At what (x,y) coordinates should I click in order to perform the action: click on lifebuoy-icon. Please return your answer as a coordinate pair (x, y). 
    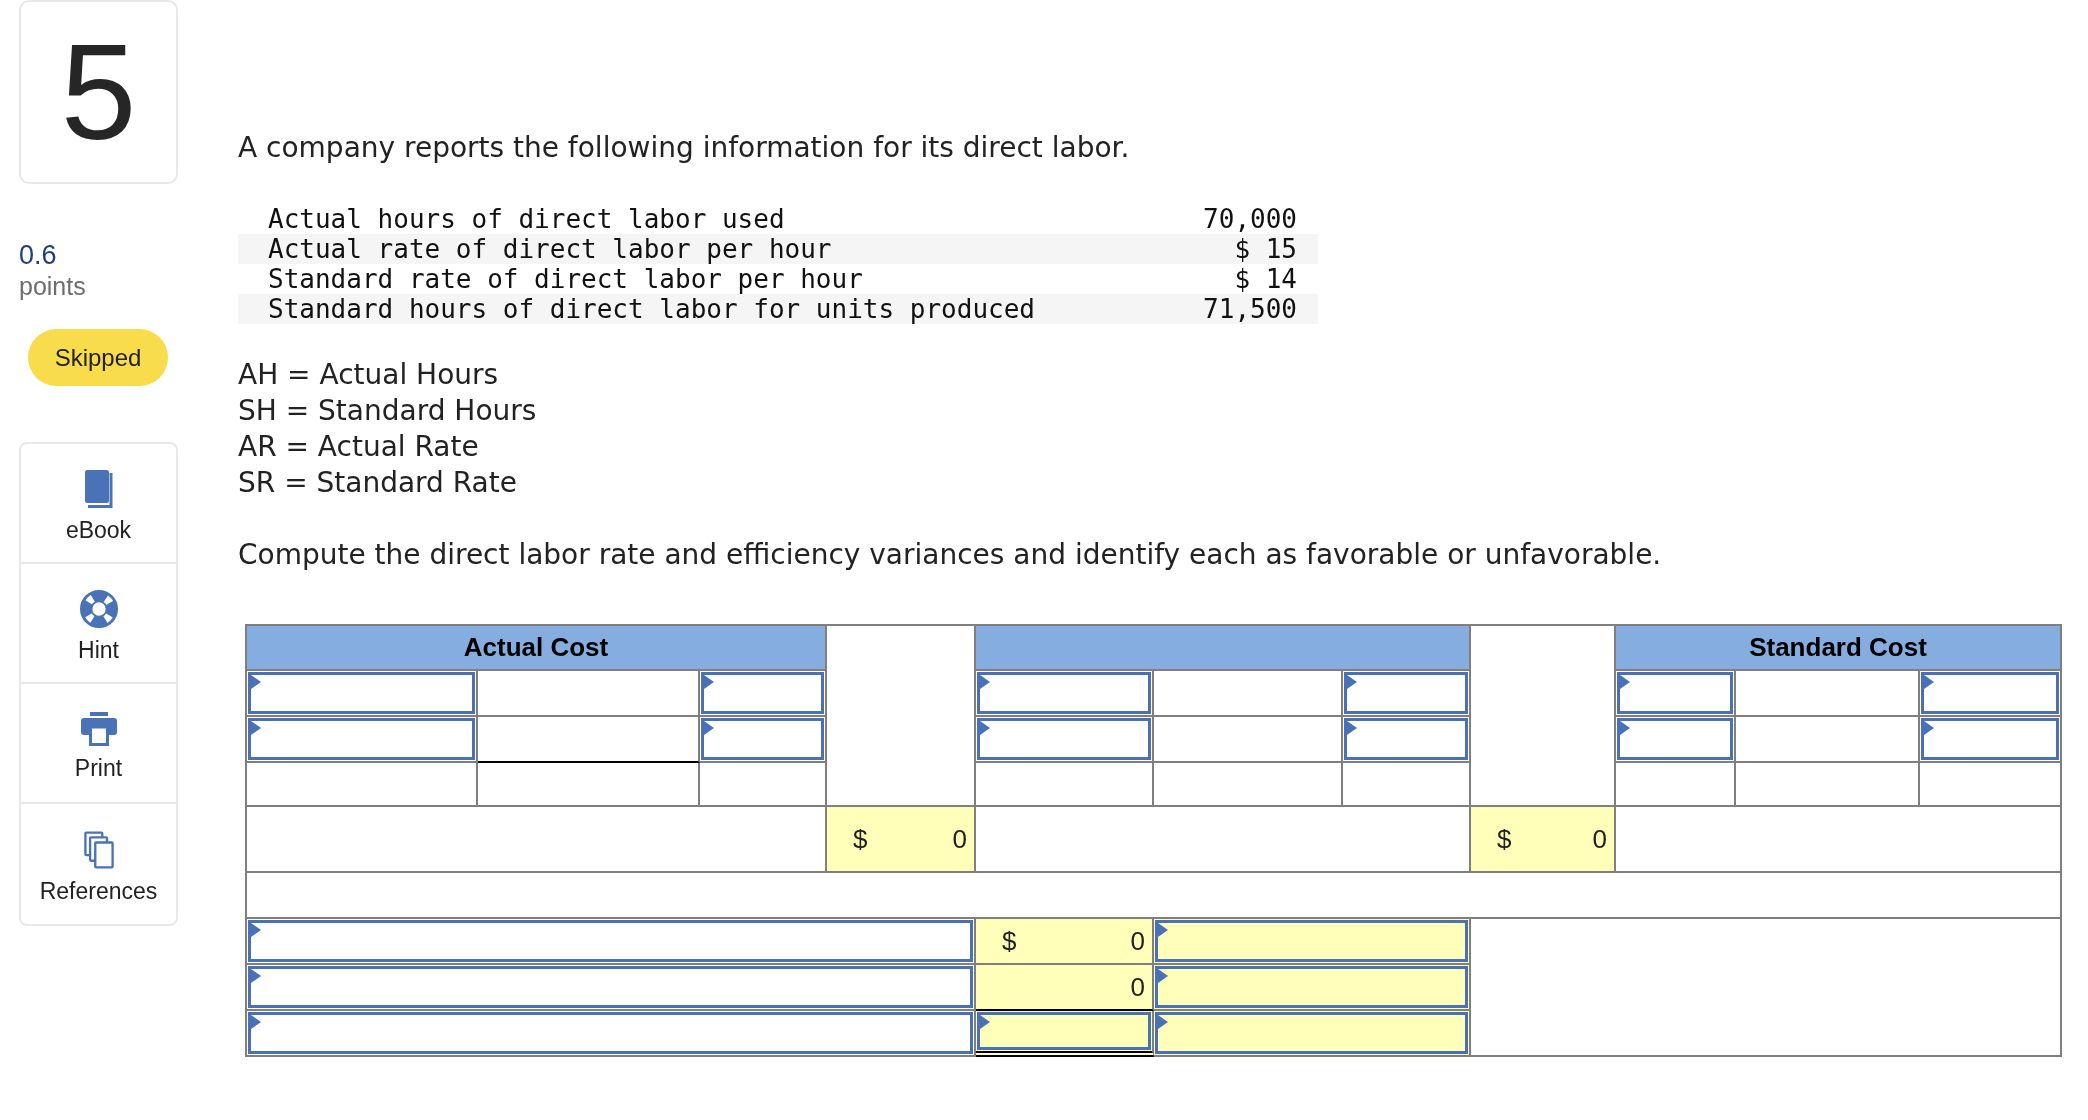
    Looking at the image, I should click on (98, 609).